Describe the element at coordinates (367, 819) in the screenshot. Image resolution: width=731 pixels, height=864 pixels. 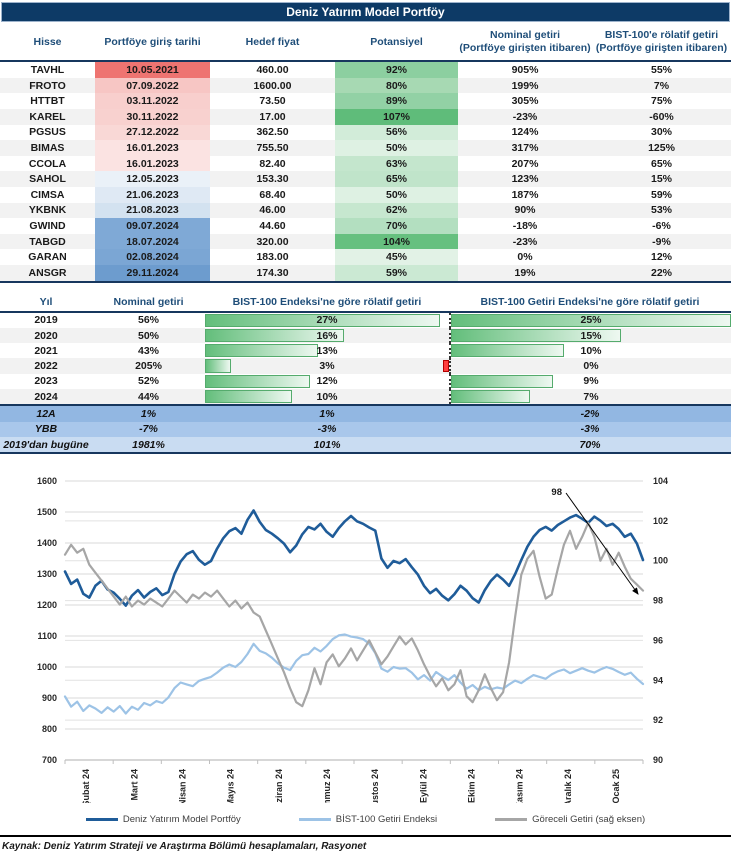
I see `legend-item: BİST-100 Getiri Endeksi` at that location.